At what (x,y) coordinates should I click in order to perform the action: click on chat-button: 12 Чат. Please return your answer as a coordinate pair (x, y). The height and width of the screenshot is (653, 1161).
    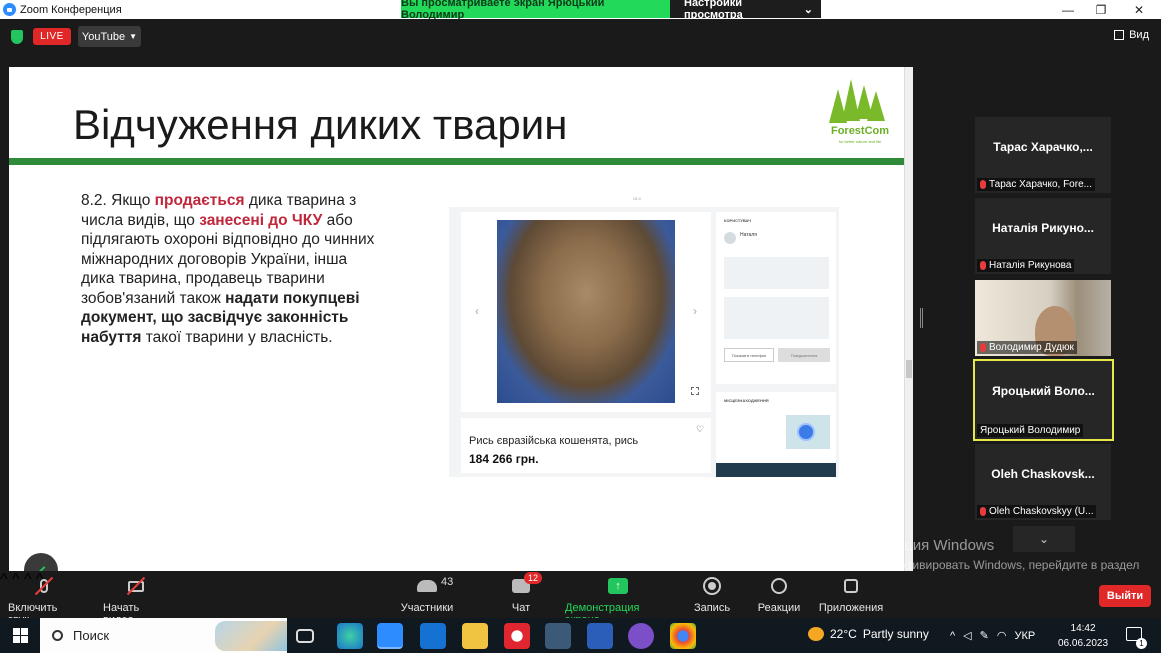
    Looking at the image, I should click on (526, 593).